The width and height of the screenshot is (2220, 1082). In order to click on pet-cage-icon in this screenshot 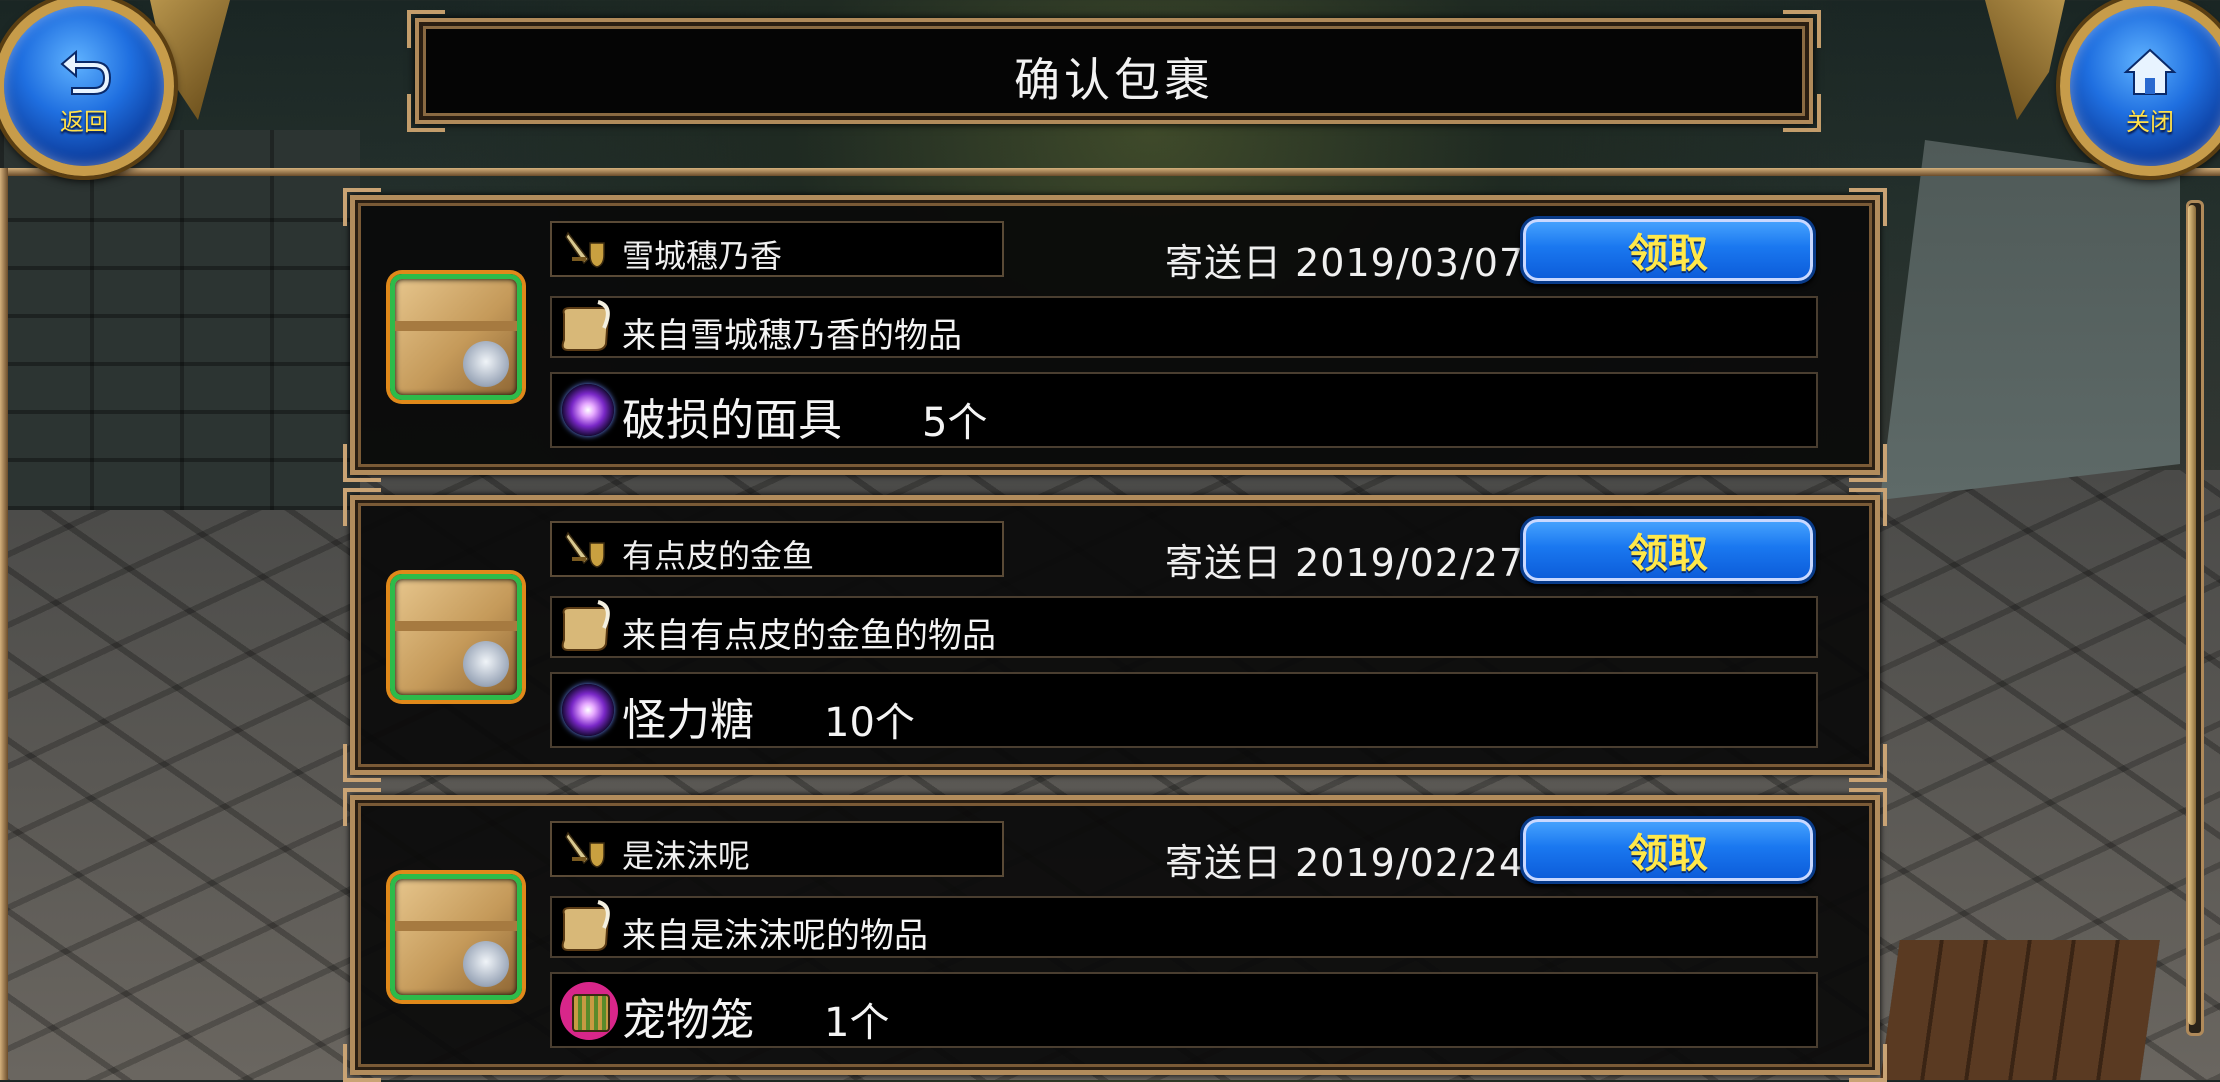, I will do `click(589, 1011)`.